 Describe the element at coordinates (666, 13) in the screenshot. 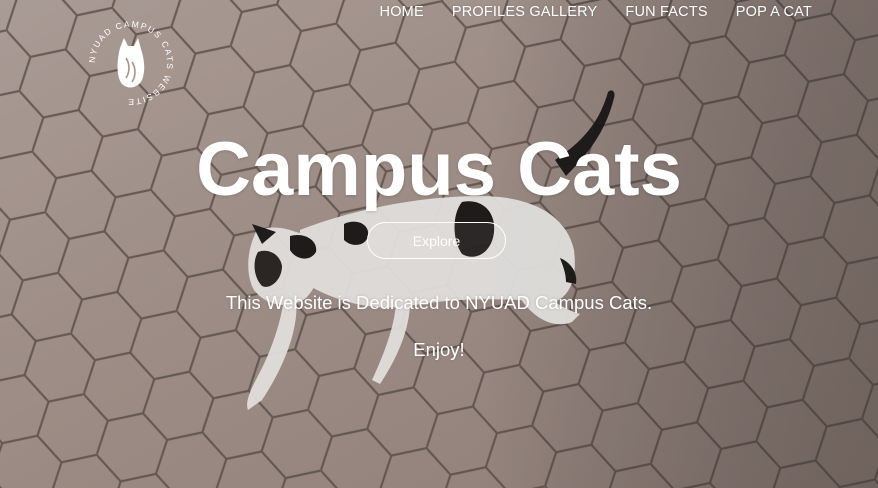

I see `nav-item-fun-facts: FUN FACTS` at that location.